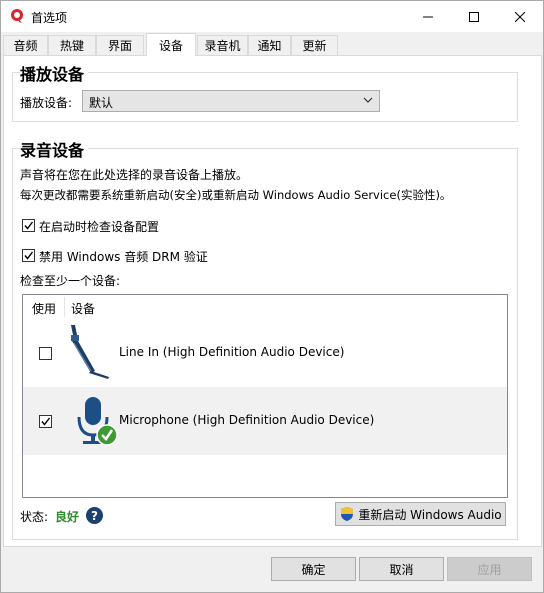 The height and width of the screenshot is (593, 544). Describe the element at coordinates (272, 16) in the screenshot. I see `title-bar: 首选项` at that location.